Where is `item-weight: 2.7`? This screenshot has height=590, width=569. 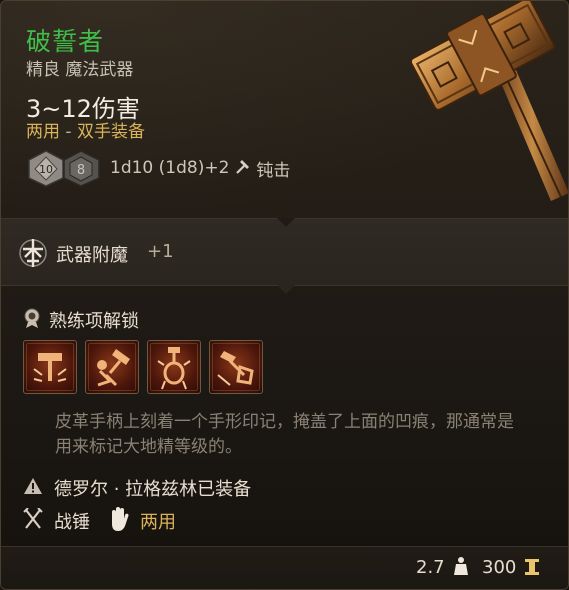 item-weight: 2.7 is located at coordinates (430, 567).